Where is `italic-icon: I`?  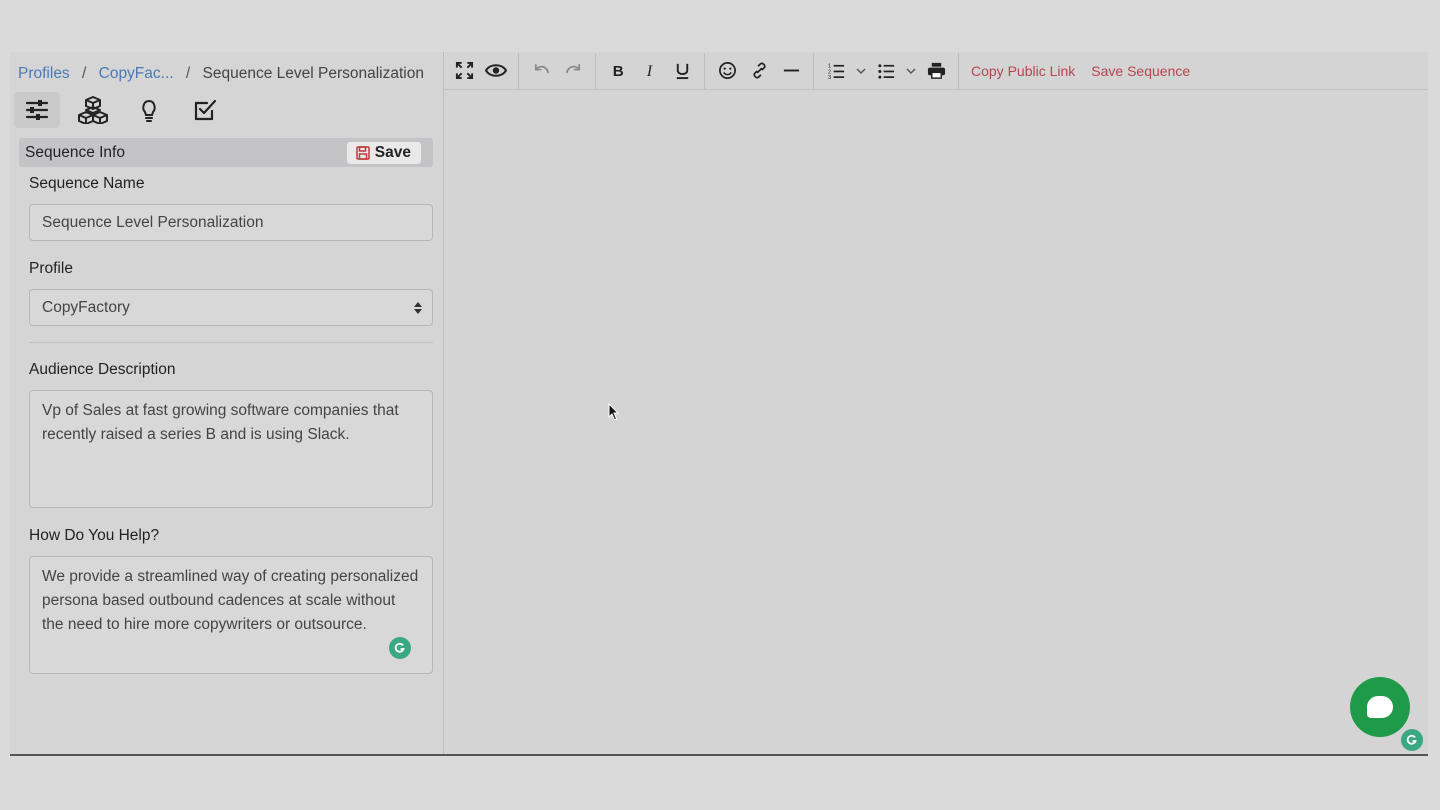
italic-icon: I is located at coordinates (648, 71).